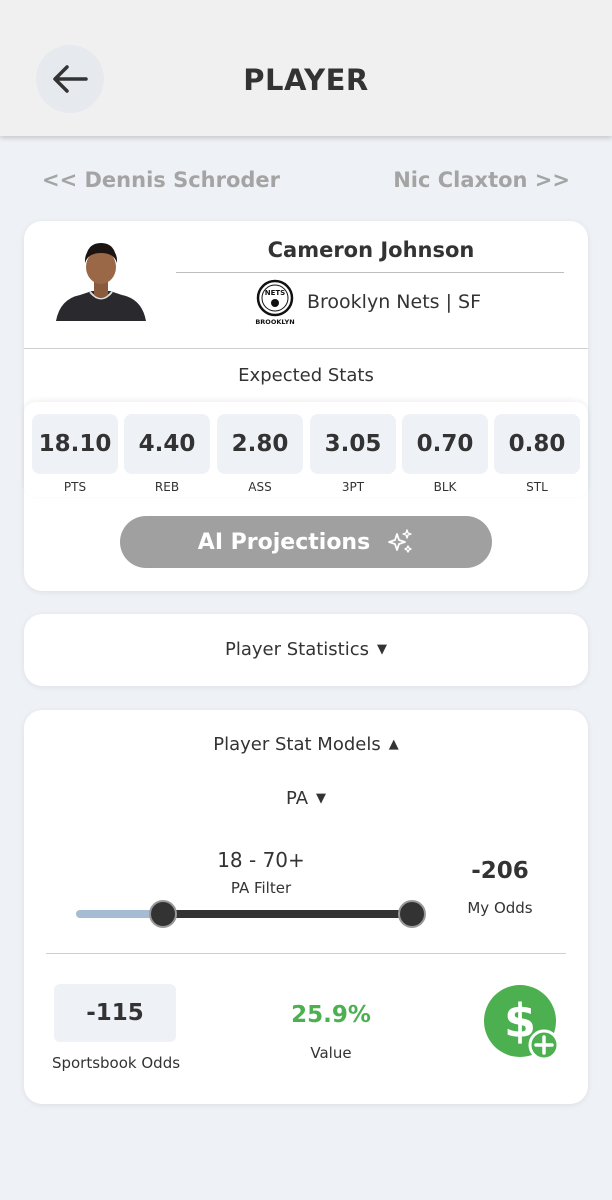 This screenshot has width=612, height=1200. What do you see at coordinates (167, 487) in the screenshot?
I see `stat-label: REB` at bounding box center [167, 487].